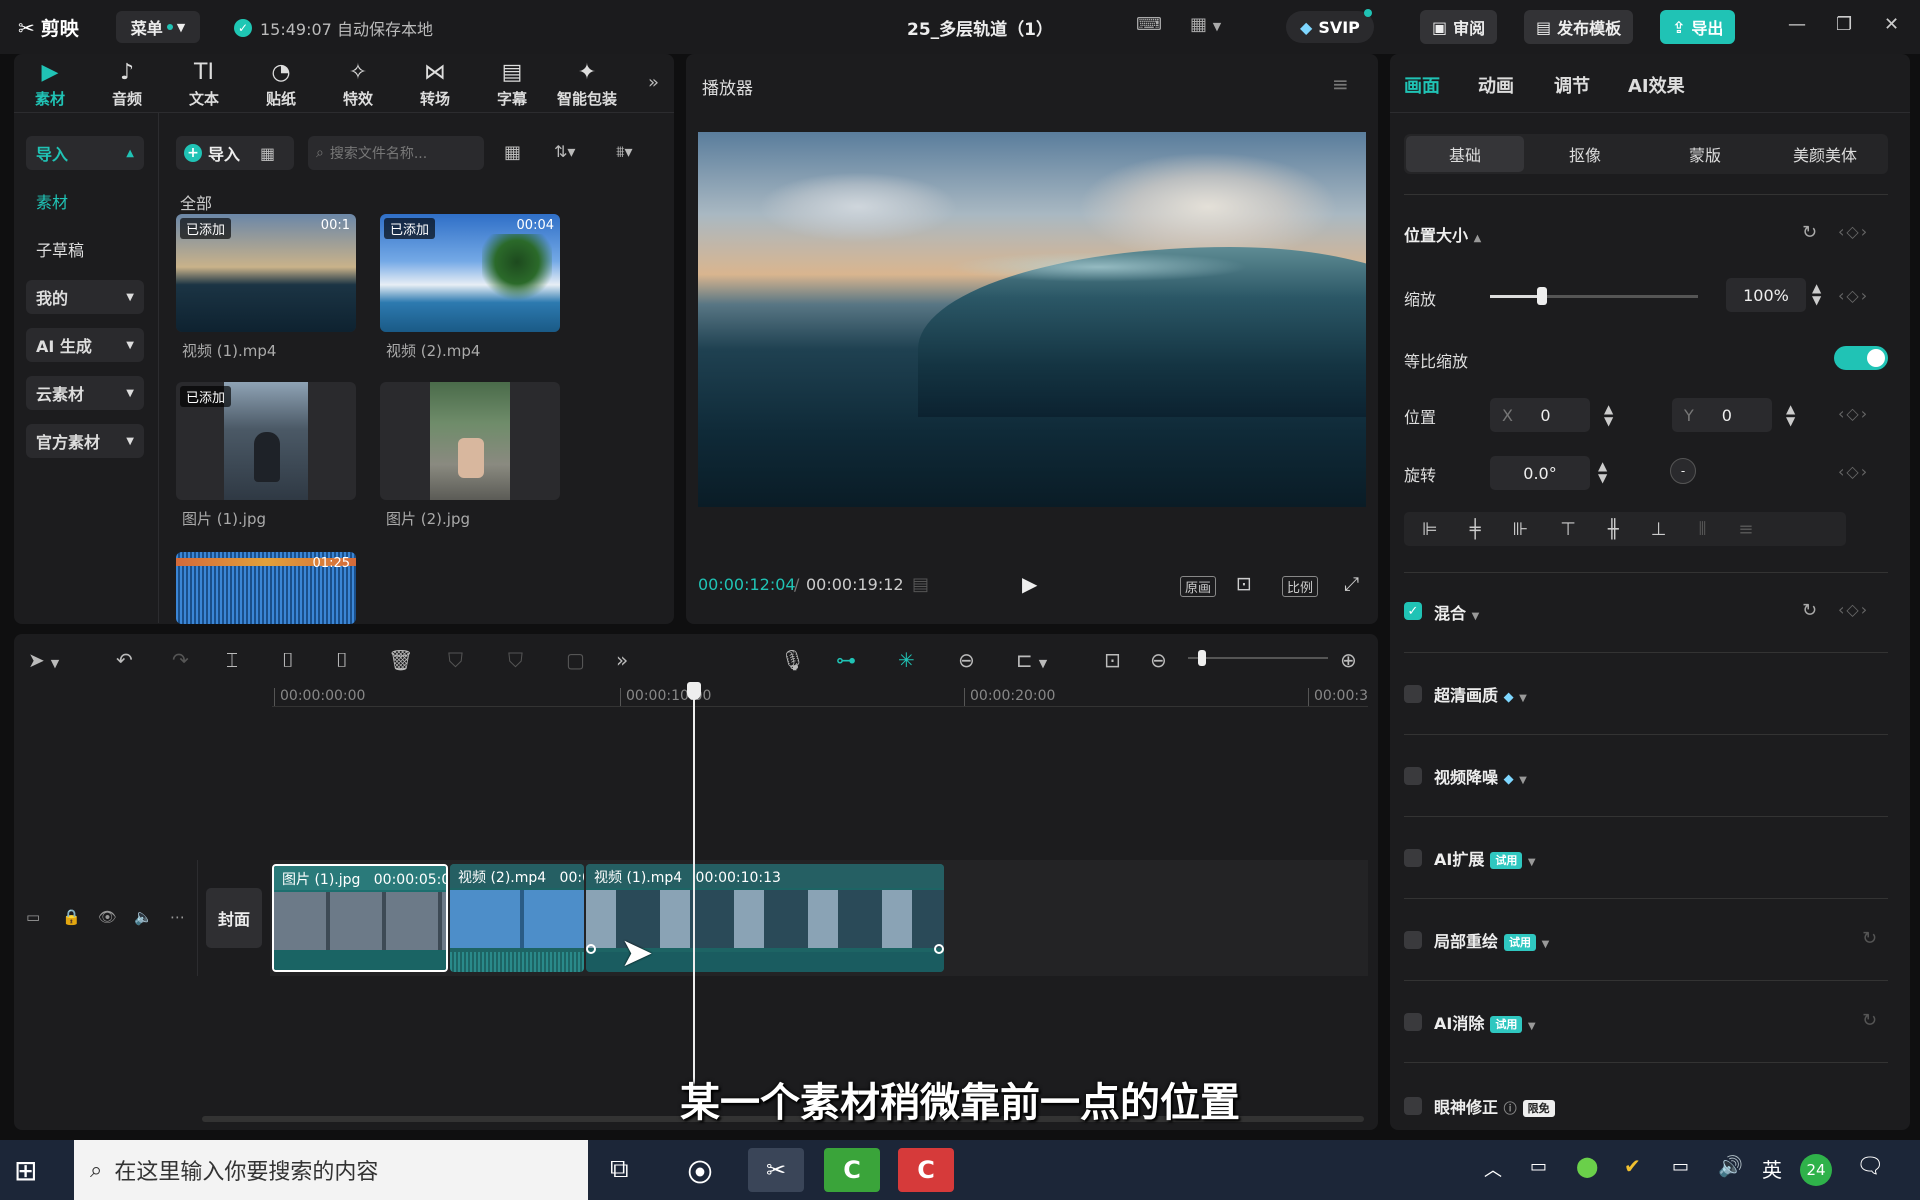 The height and width of the screenshot is (1200, 1920). What do you see at coordinates (653, 82) in the screenshot?
I see `more-tabs-icon: »` at bounding box center [653, 82].